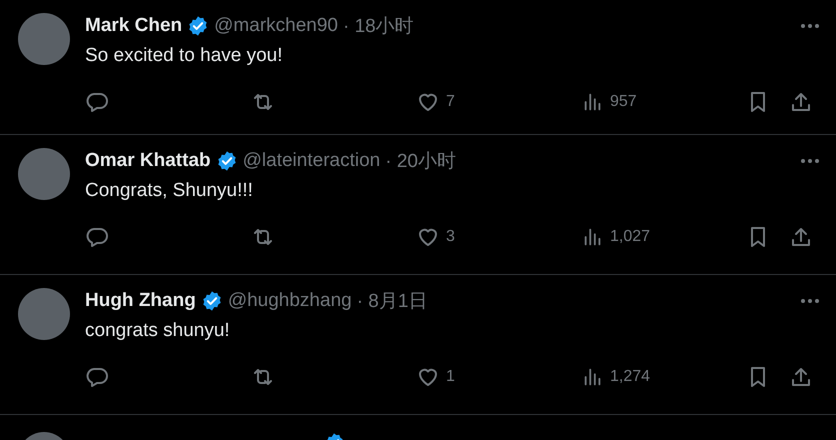  I want to click on like-count: 3, so click(450, 237).